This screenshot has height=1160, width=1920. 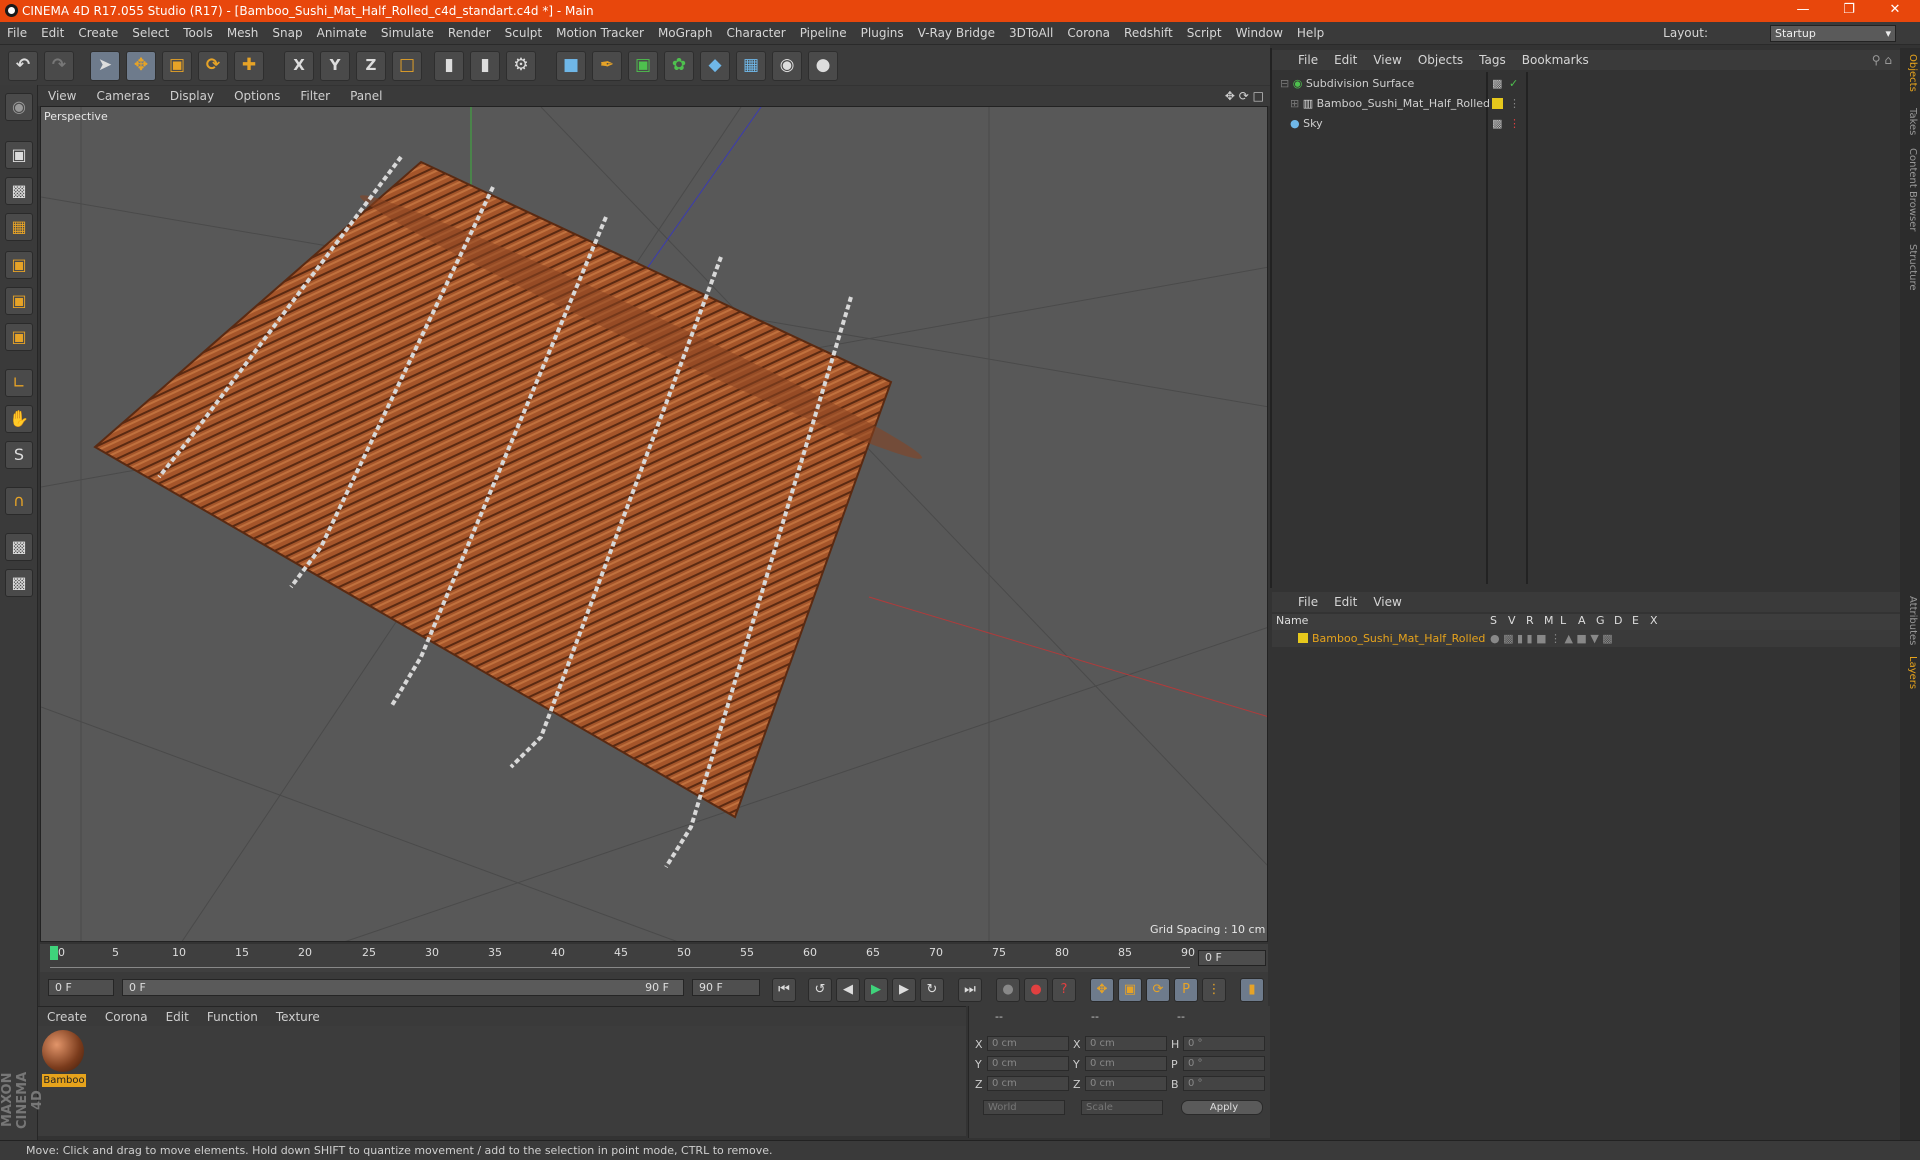 I want to click on autokey-icon: ●, so click(x=1036, y=990).